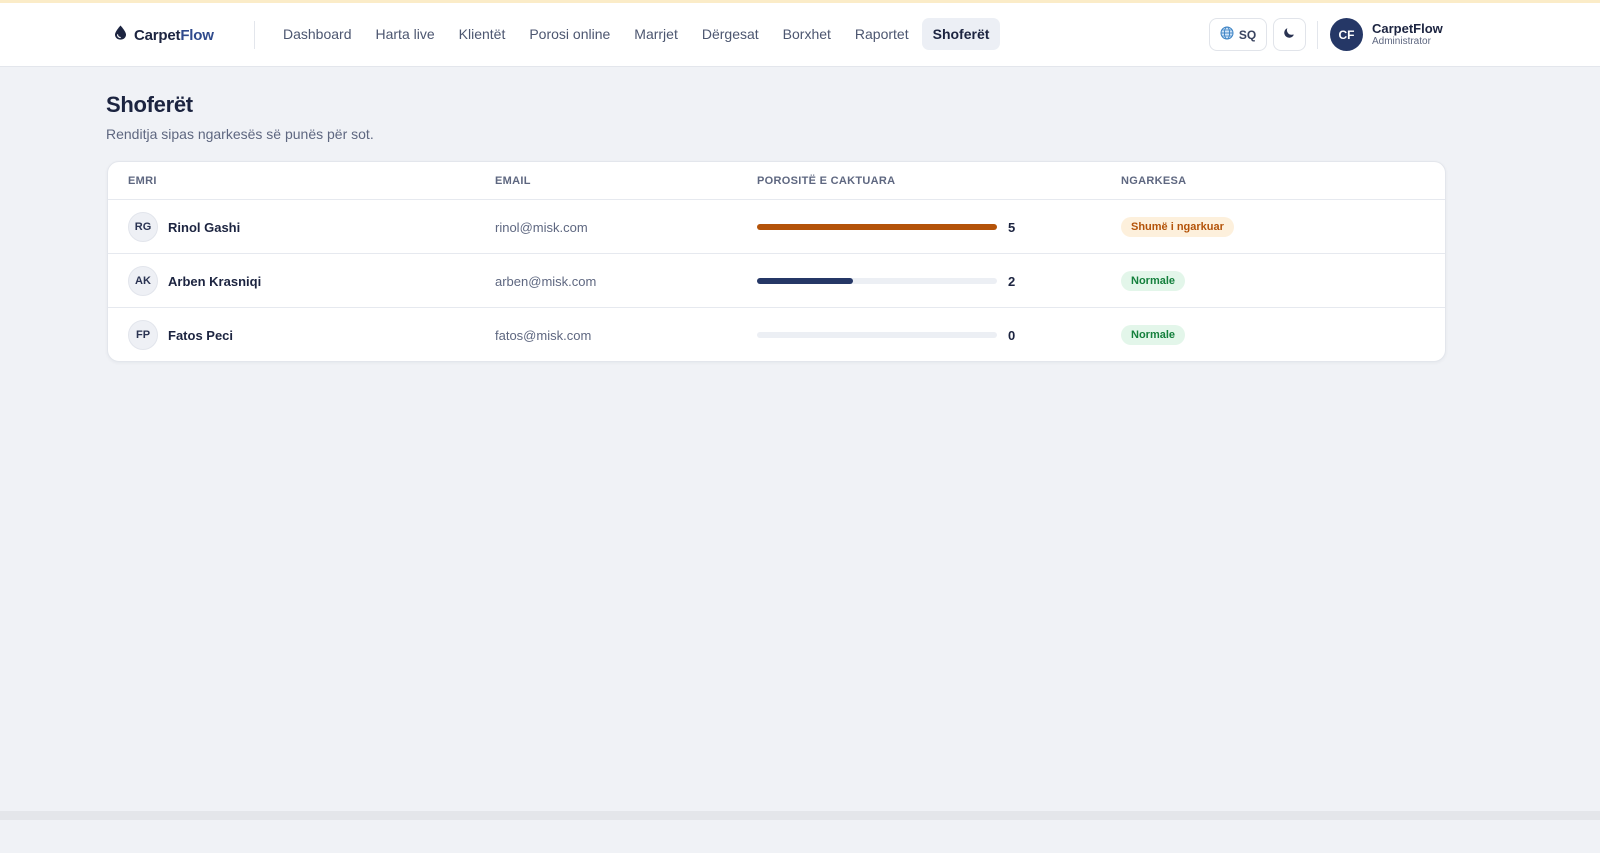  Describe the element at coordinates (546, 281) in the screenshot. I see `driver-email: arben@misk.com` at that location.